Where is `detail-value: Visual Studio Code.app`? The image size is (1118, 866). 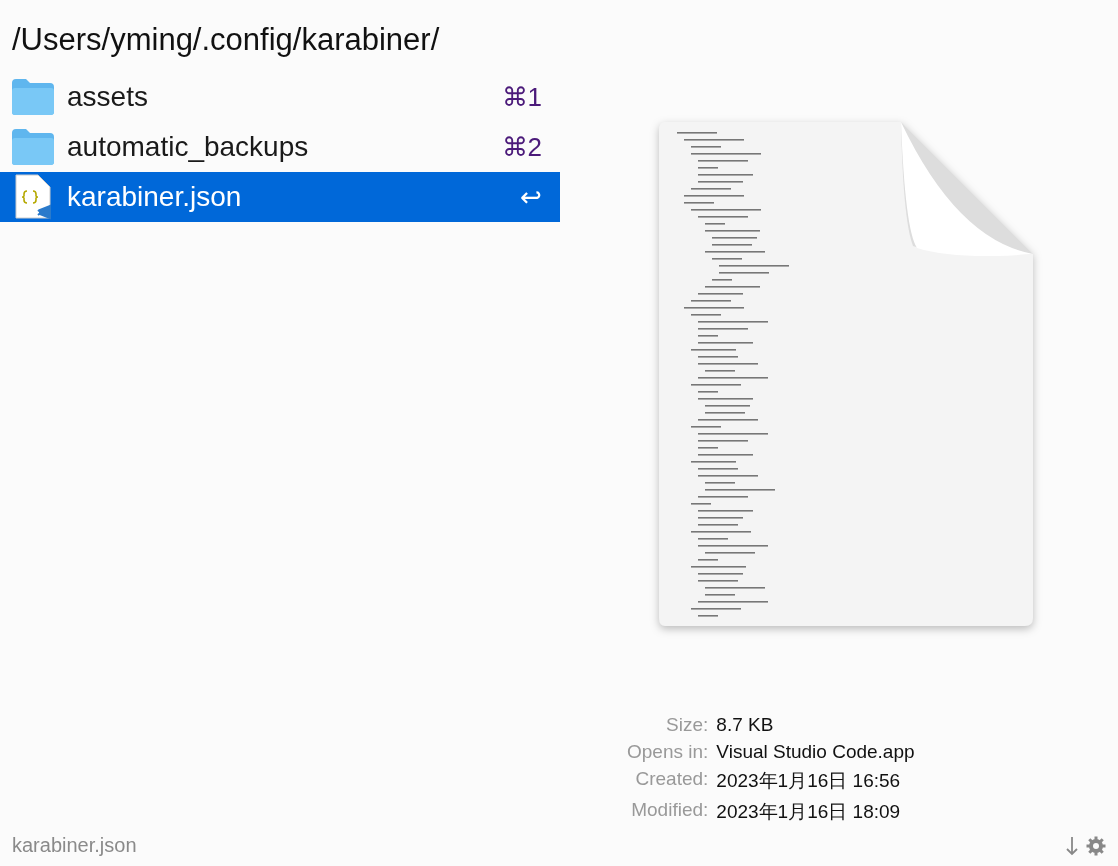
detail-value: Visual Studio Code.app is located at coordinates (815, 752).